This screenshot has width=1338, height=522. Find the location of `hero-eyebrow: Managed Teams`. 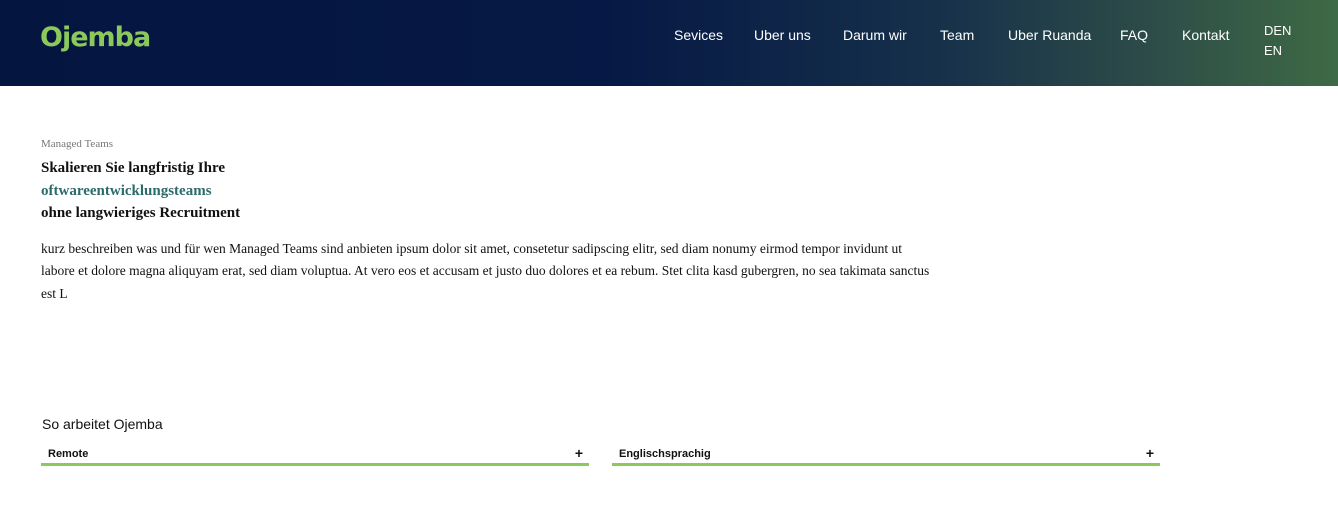

hero-eyebrow: Managed Teams is located at coordinates (77, 144).